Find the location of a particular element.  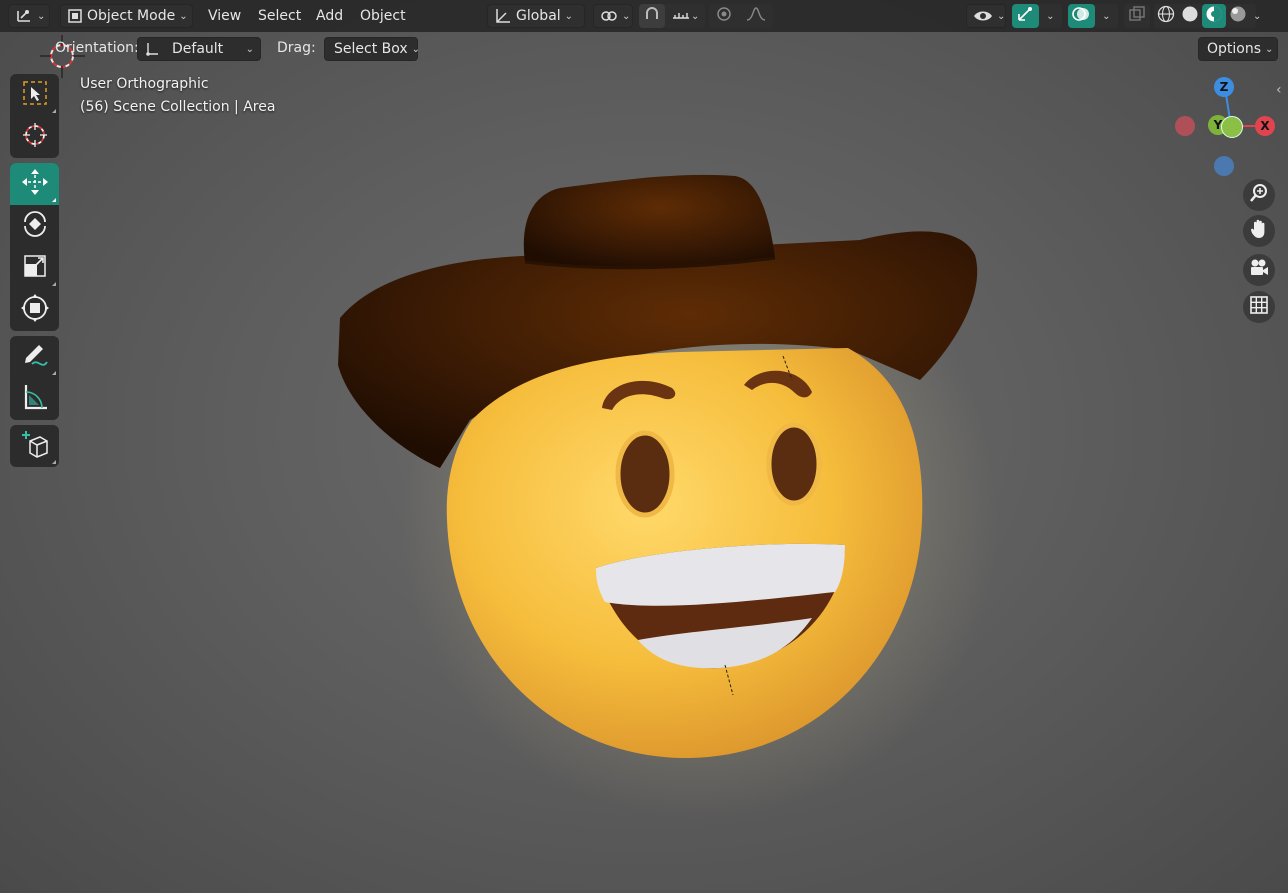

perspective-toggle-button is located at coordinates (1259, 307).